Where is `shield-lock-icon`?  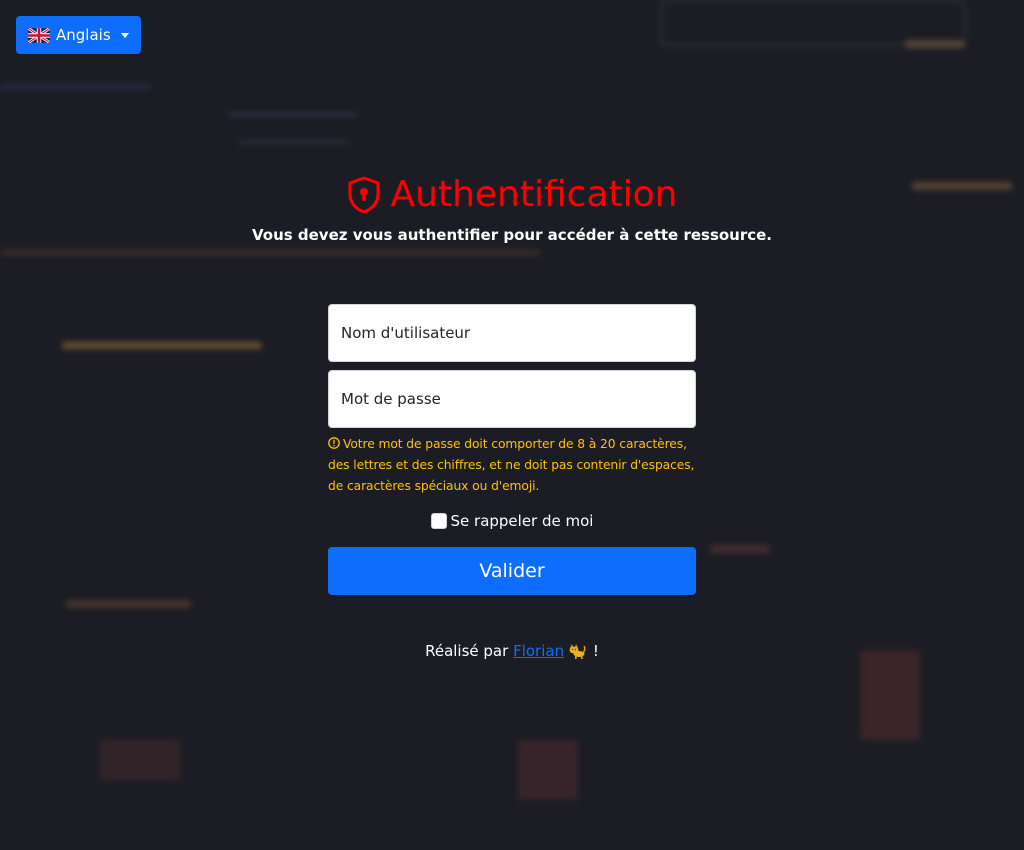
shield-lock-icon is located at coordinates (364, 195).